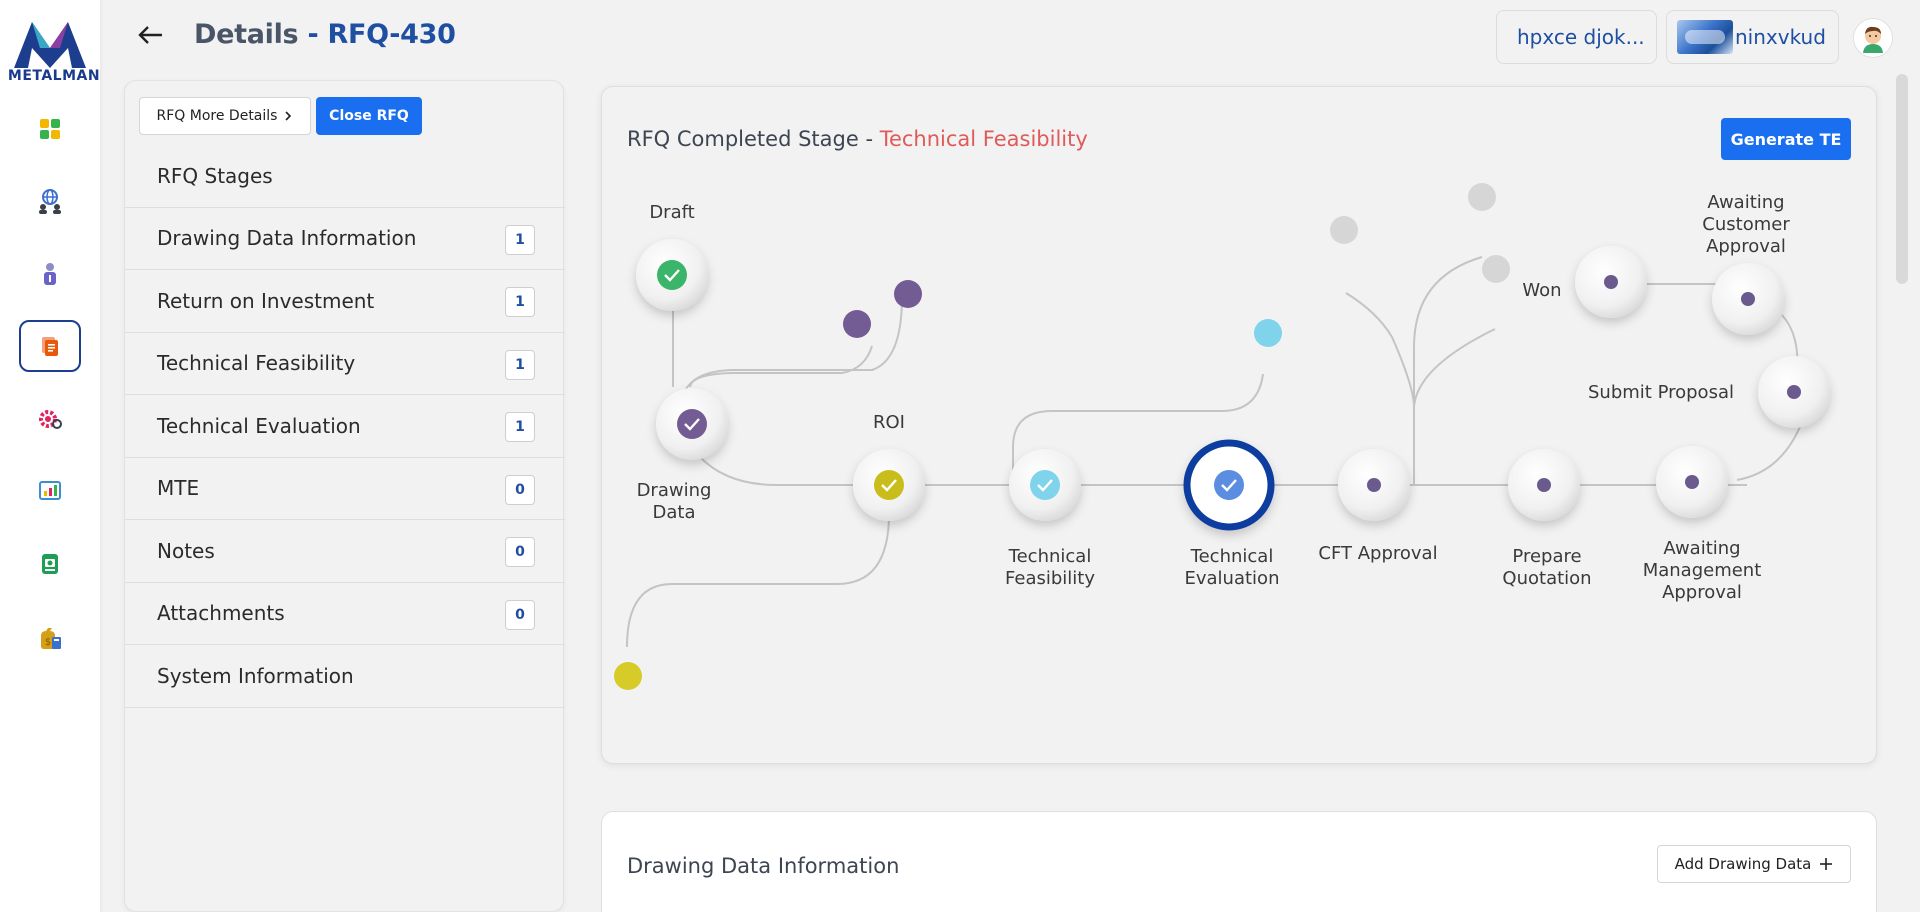 The height and width of the screenshot is (912, 1920). I want to click on stage-node-cft-approval, so click(1374, 485).